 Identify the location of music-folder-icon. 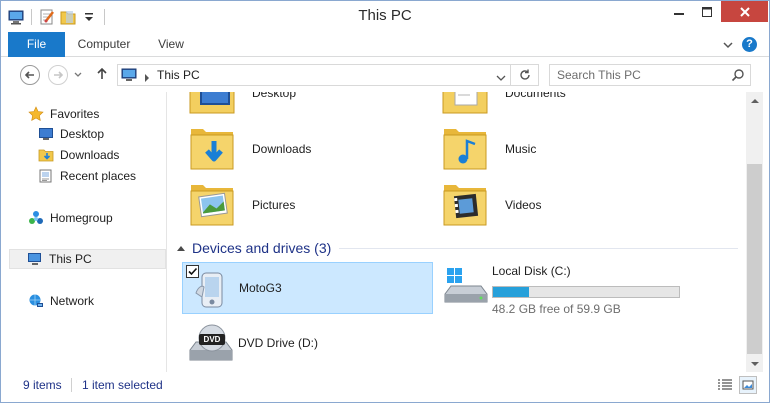
(465, 149).